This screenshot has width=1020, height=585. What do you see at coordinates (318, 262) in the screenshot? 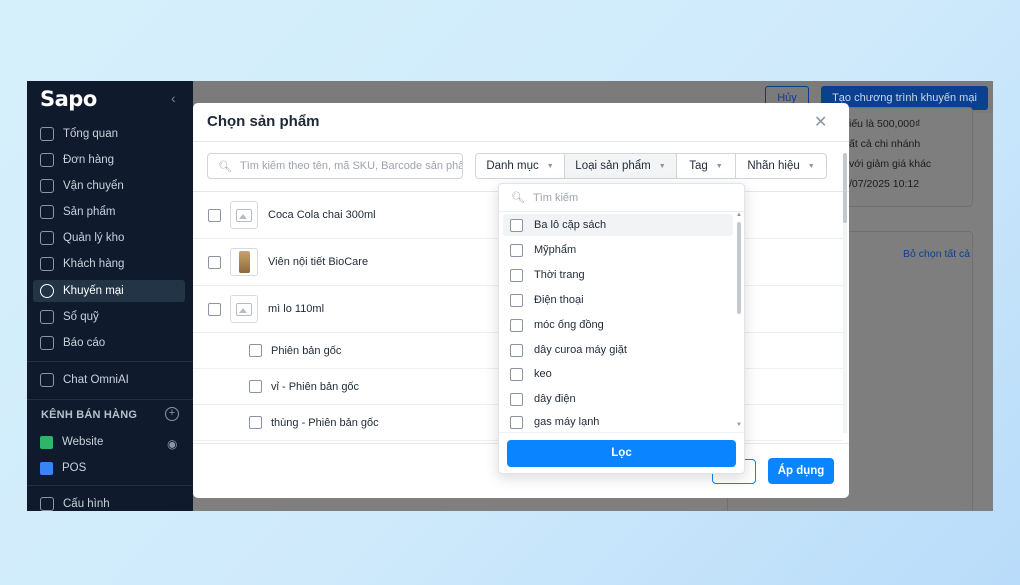
I see `product-name: Viên nội tiết BioCare` at bounding box center [318, 262].